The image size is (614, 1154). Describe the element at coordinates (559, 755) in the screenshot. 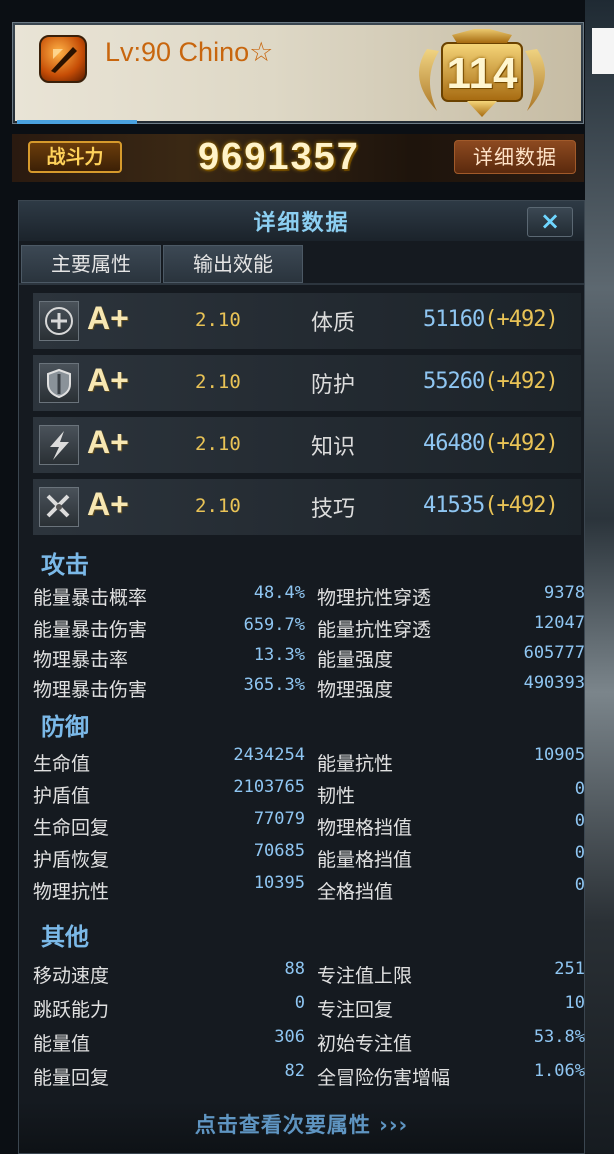

I see `stat-value: 10905` at that location.